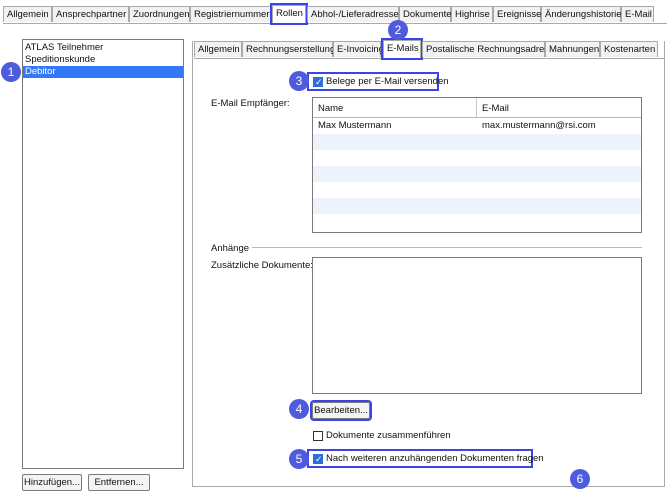 This screenshot has height=498, width=670. What do you see at coordinates (218, 49) in the screenshot?
I see `subtab-allgemein: Allgemein` at bounding box center [218, 49].